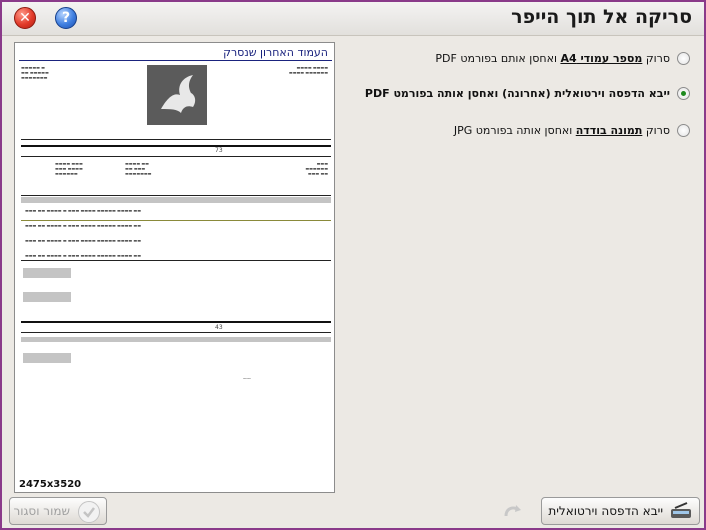  What do you see at coordinates (683, 130) in the screenshot?
I see `radio-scan-image-jpg` at bounding box center [683, 130].